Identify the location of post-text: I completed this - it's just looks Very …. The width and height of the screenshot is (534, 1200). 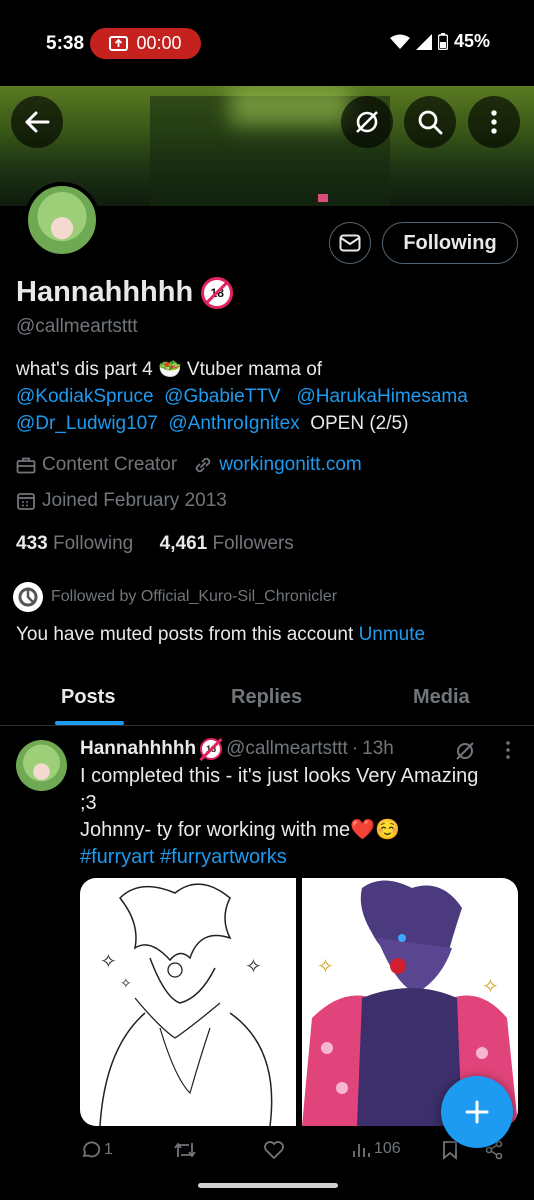
(300, 817).